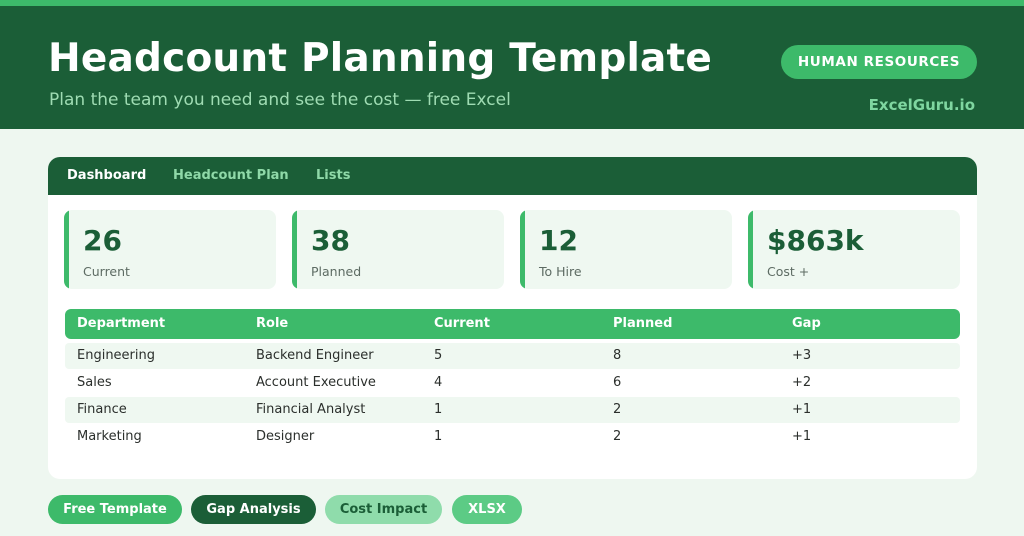 The width and height of the screenshot is (1024, 536). What do you see at coordinates (512, 356) in the screenshot?
I see `table-row: Engineering Backend Engineer 5 8 +3` at bounding box center [512, 356].